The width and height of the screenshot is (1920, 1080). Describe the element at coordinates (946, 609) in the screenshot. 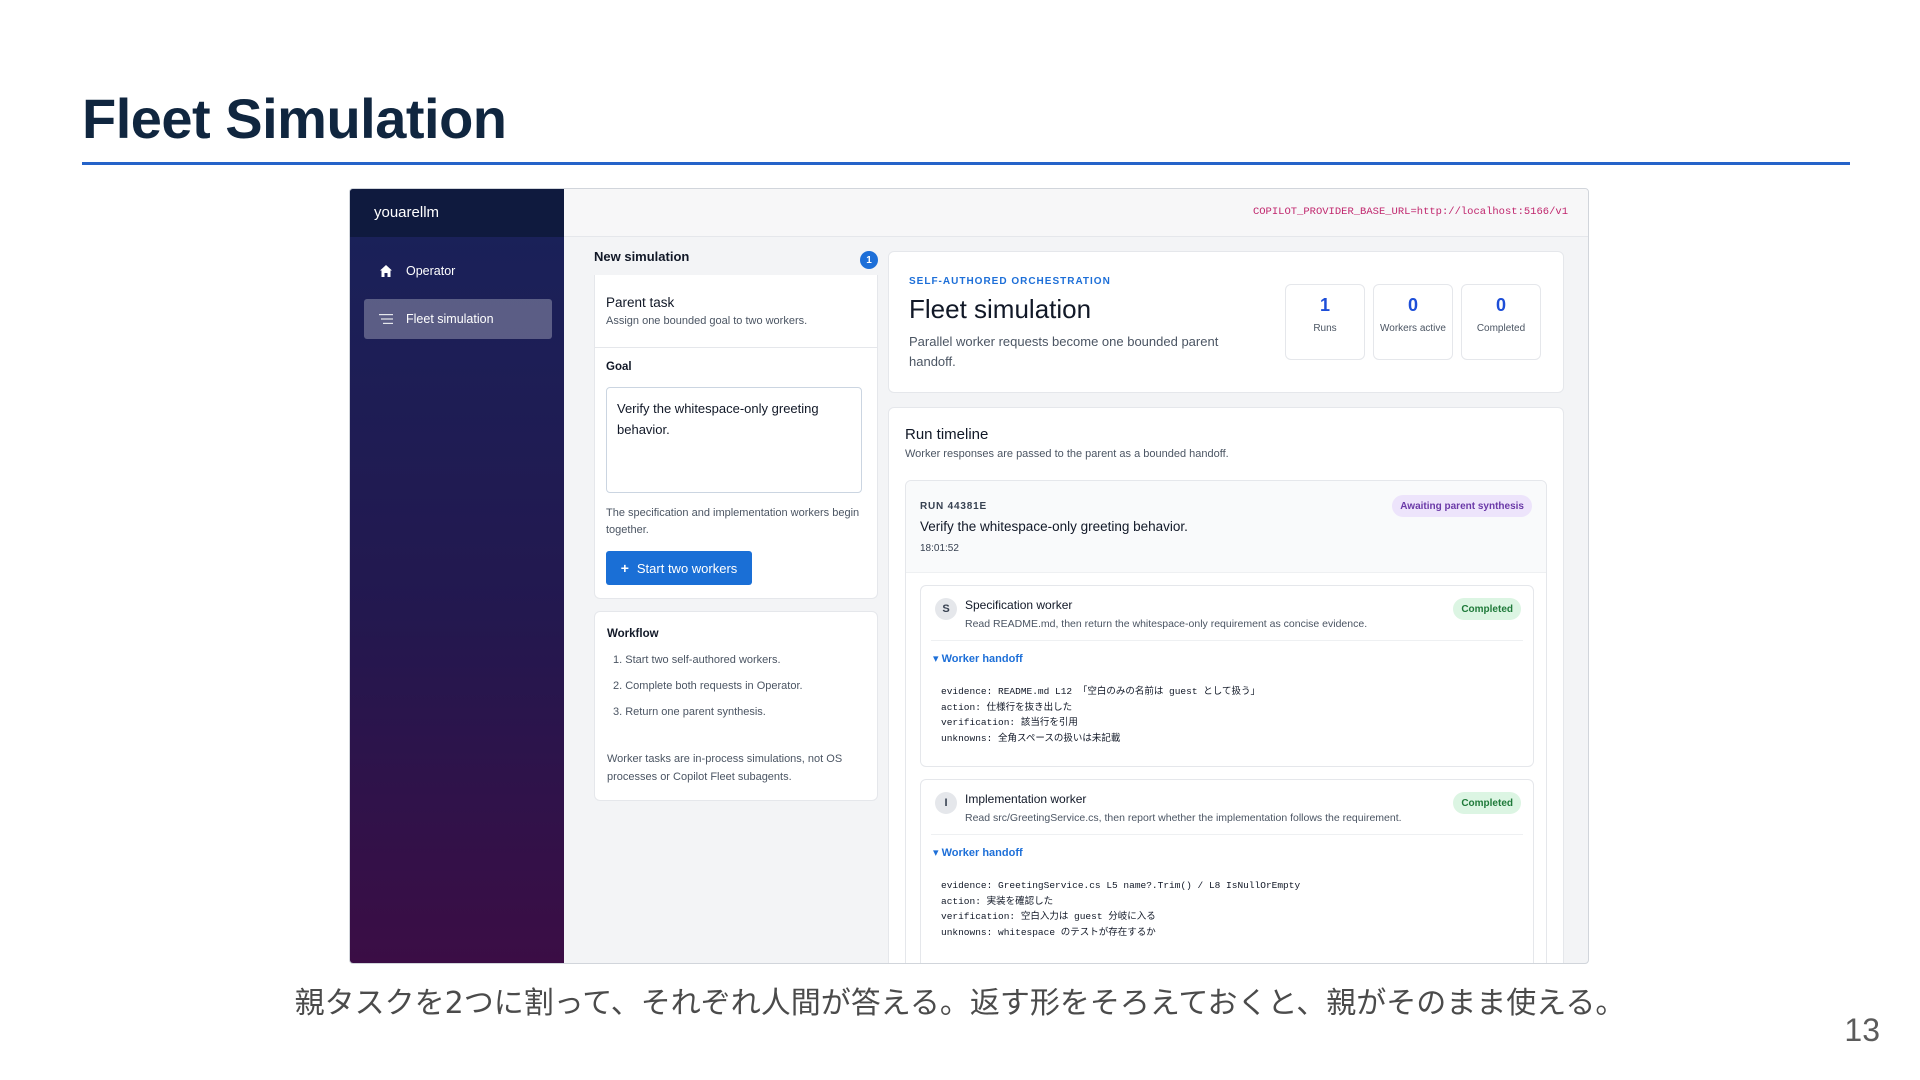

I see `avatar: S` at that location.